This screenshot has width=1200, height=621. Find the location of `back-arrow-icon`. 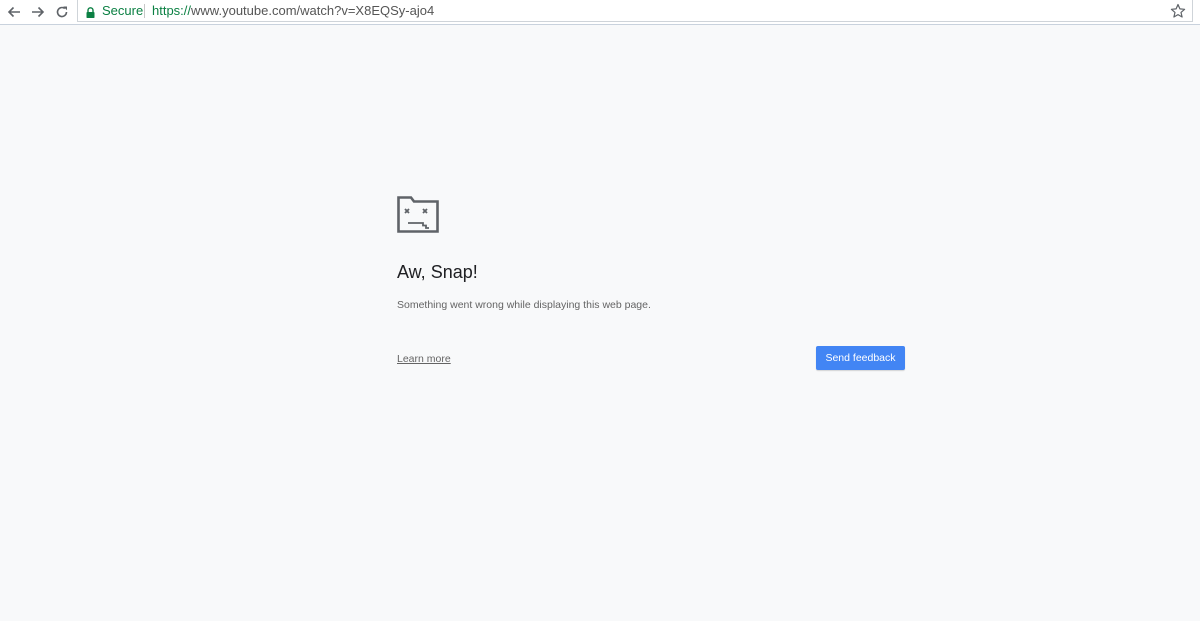

back-arrow-icon is located at coordinates (13, 12).